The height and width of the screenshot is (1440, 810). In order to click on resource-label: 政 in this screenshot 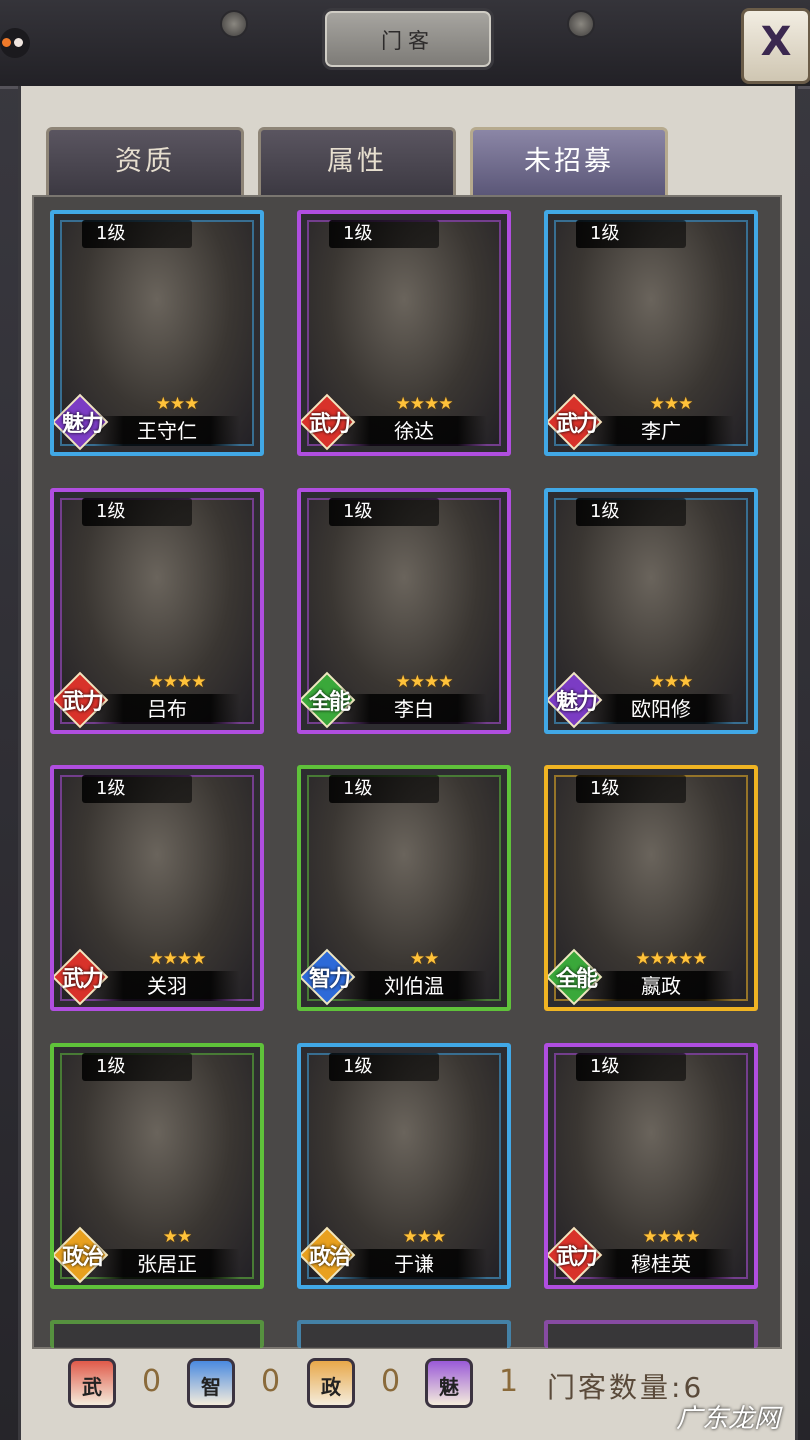, I will do `click(331, 1387)`.